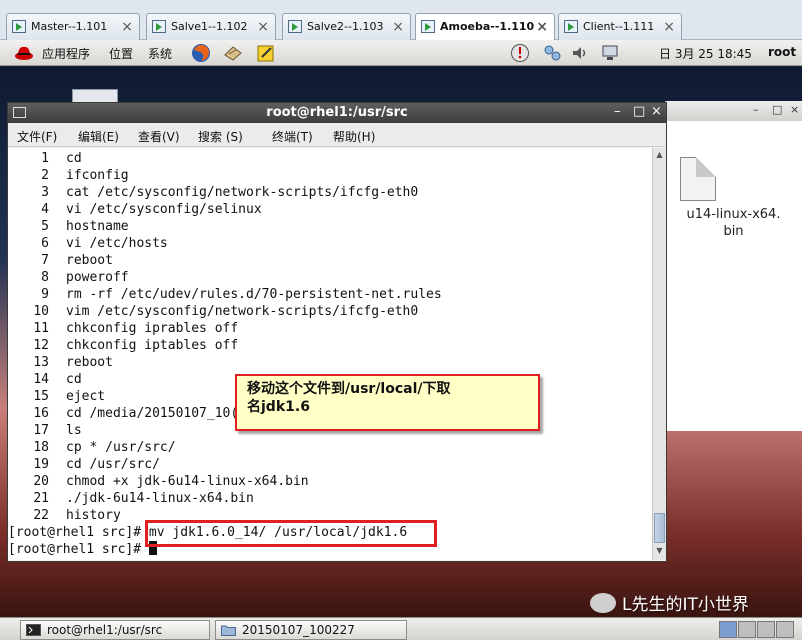 This screenshot has width=802, height=640. Describe the element at coordinates (24, 53) in the screenshot. I see `redhat-logo-icon` at that location.